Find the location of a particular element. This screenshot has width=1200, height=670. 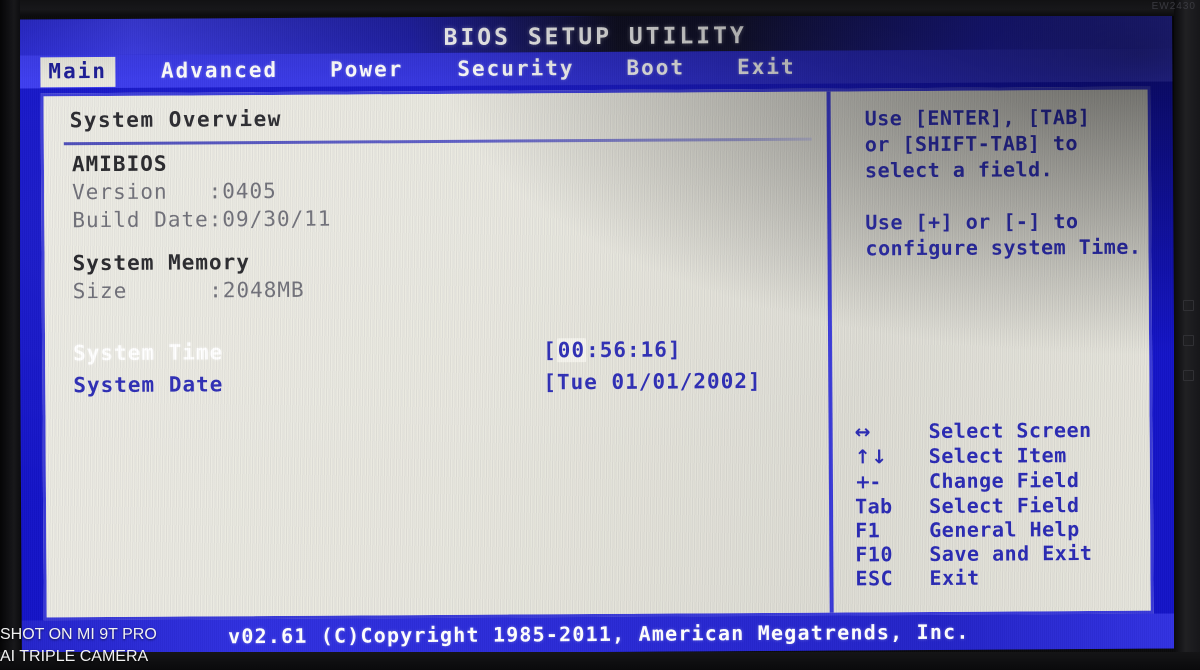

key-legend-row: F10 Save and Exit is located at coordinates (1005, 553).